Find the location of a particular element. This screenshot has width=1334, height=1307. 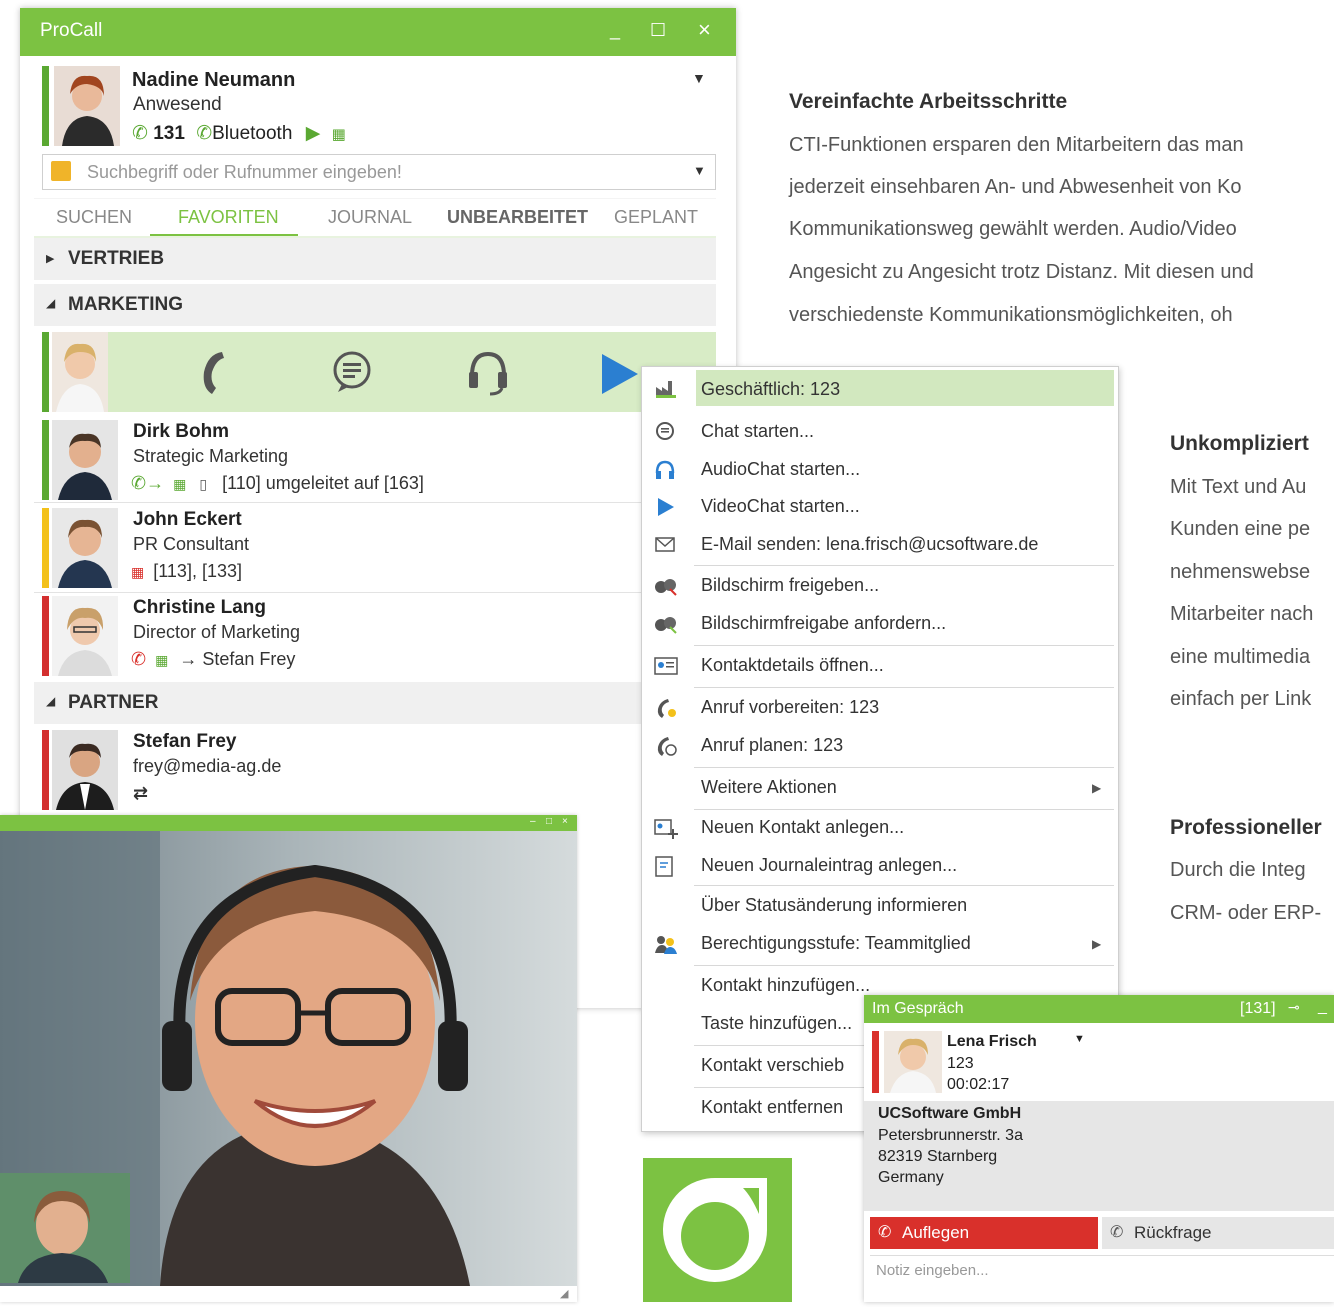

journal-icon is located at coordinates (666, 866).